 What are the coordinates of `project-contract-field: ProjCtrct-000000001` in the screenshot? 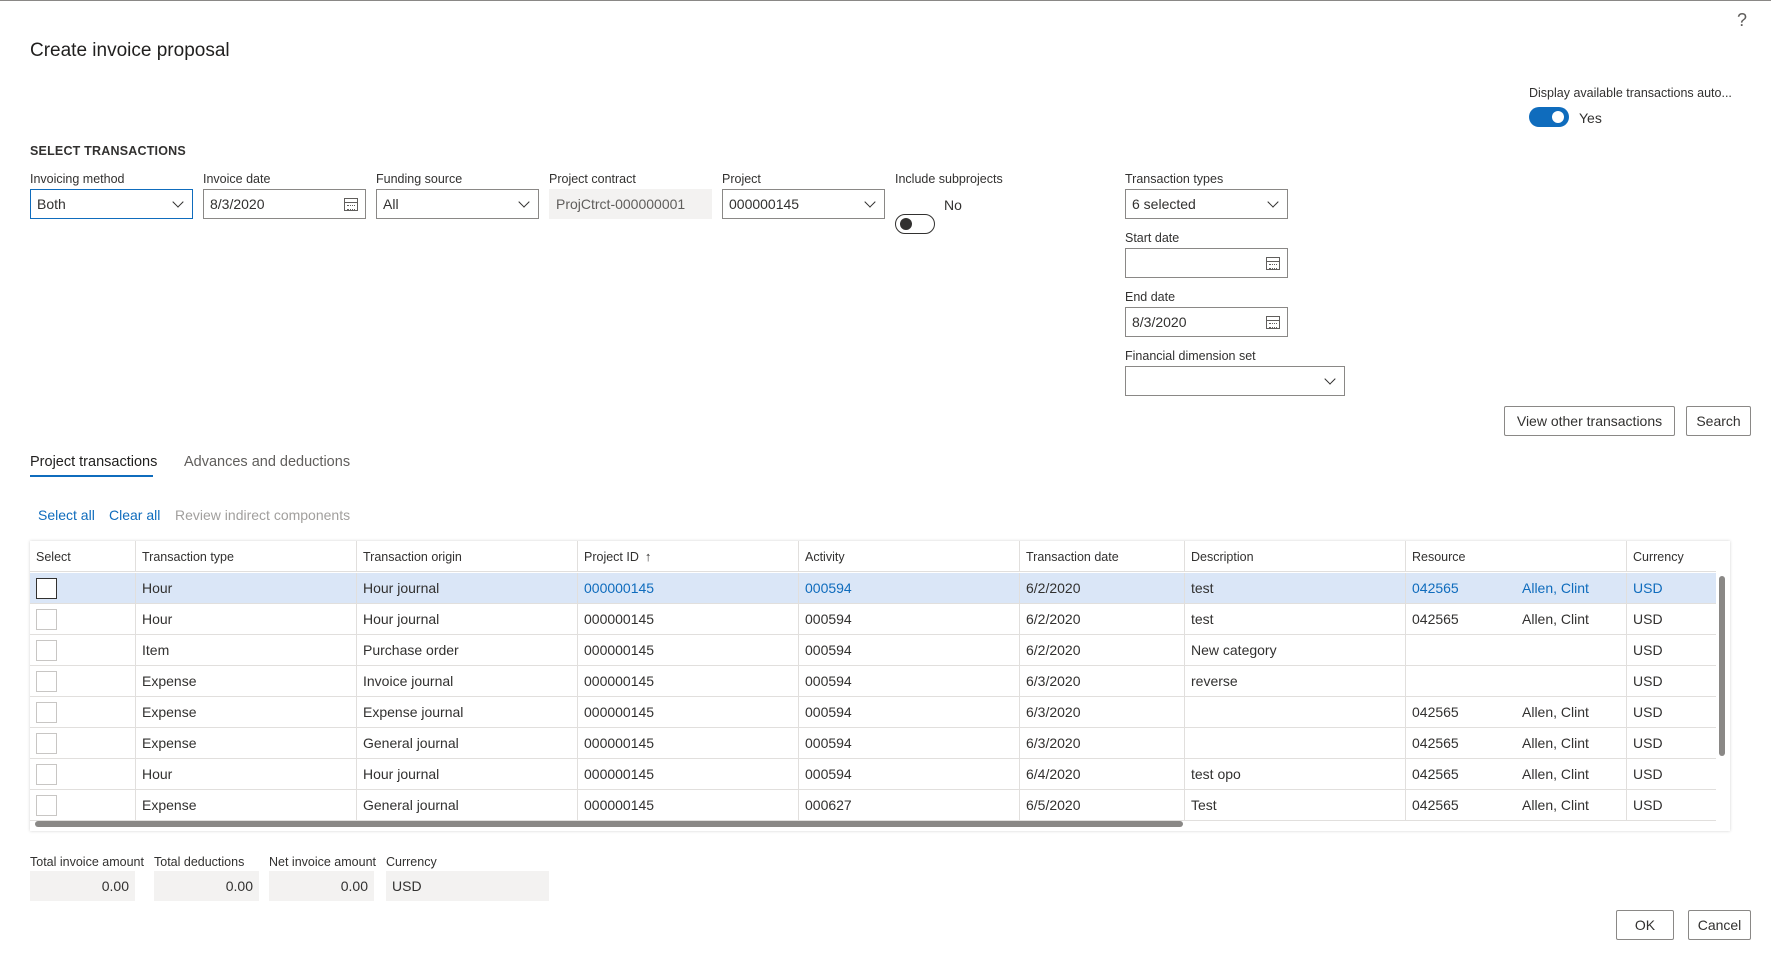 It's located at (630, 204).